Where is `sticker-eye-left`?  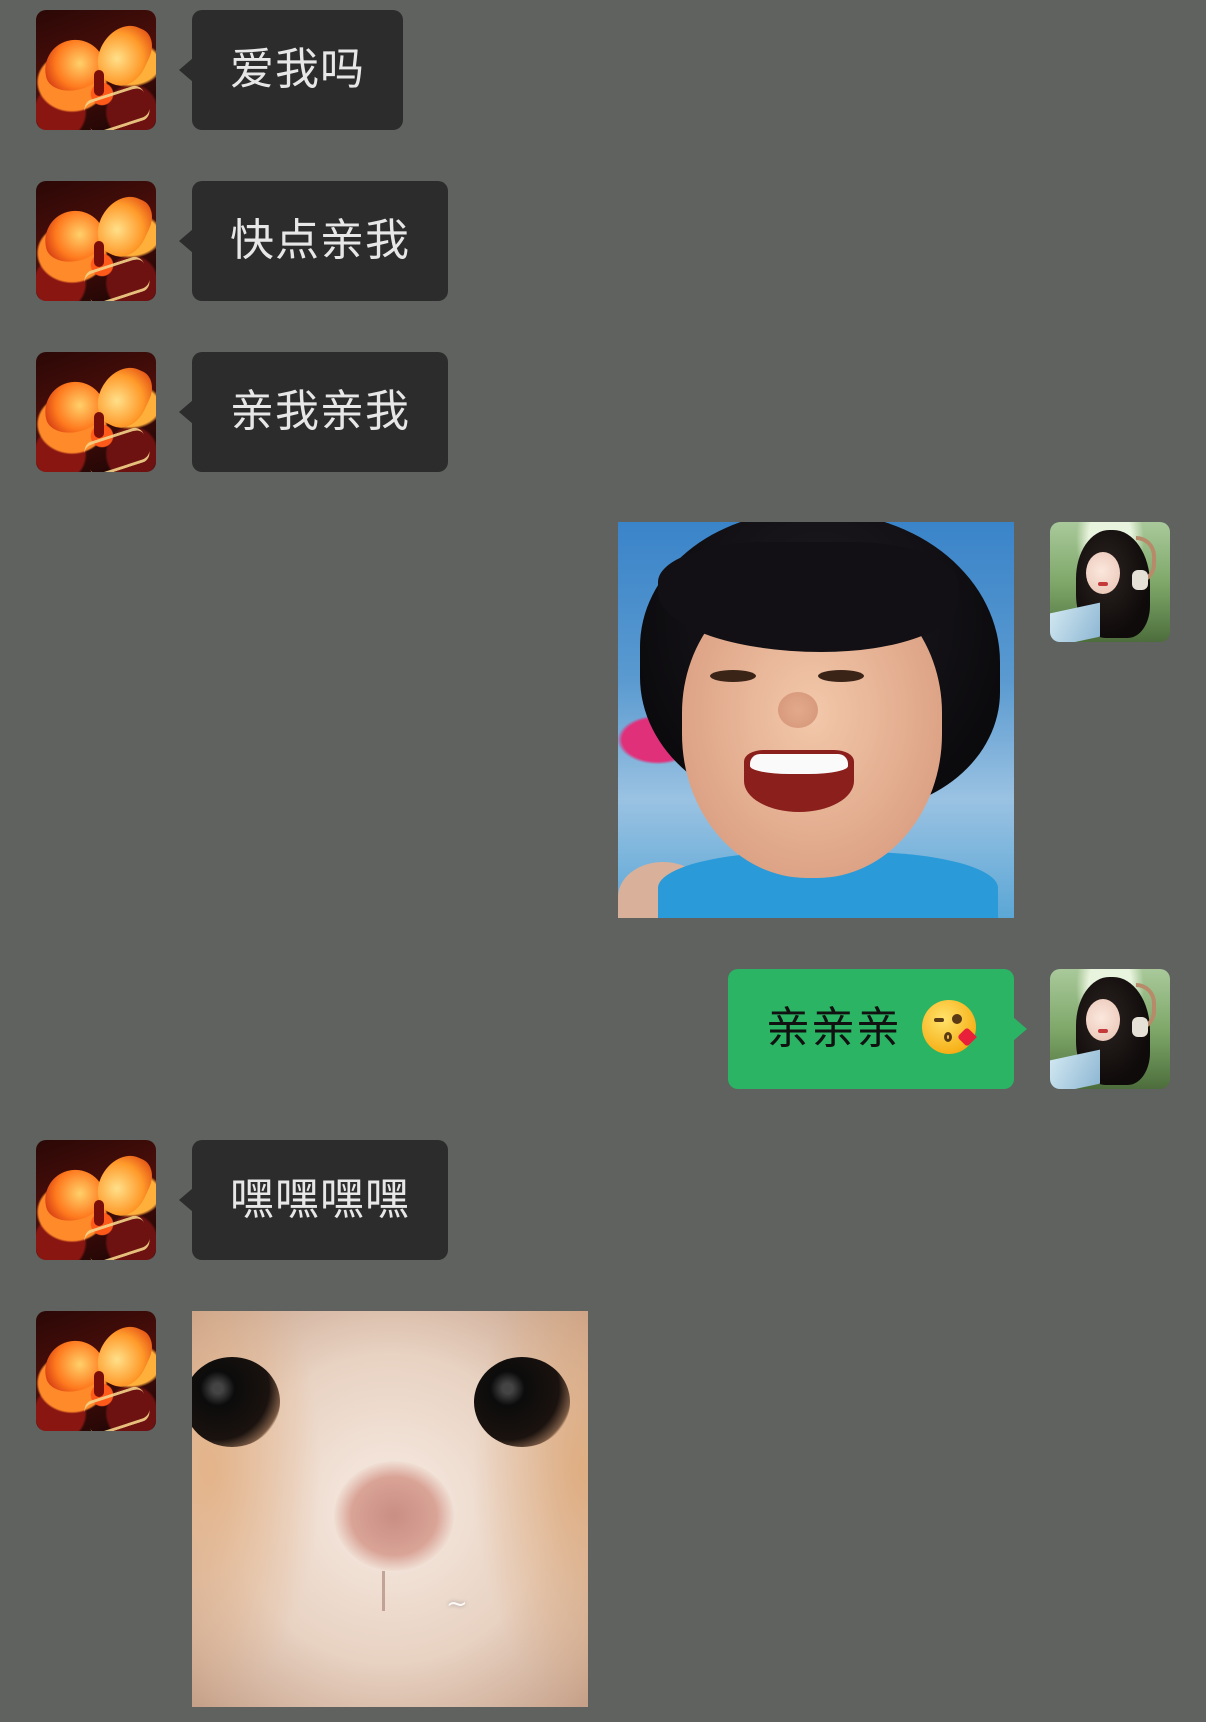 sticker-eye-left is located at coordinates (733, 676).